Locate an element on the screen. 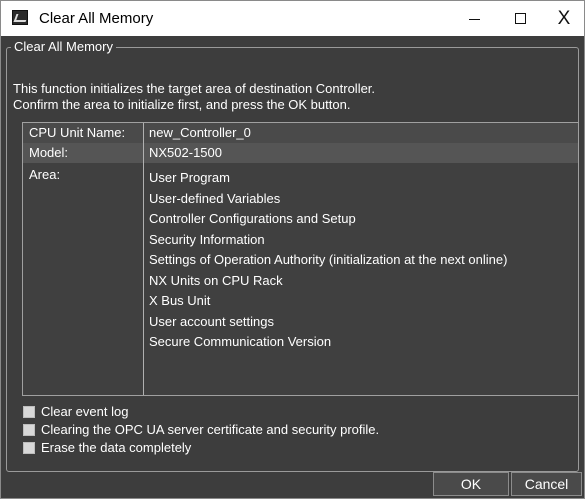  app-icon is located at coordinates (20, 17).